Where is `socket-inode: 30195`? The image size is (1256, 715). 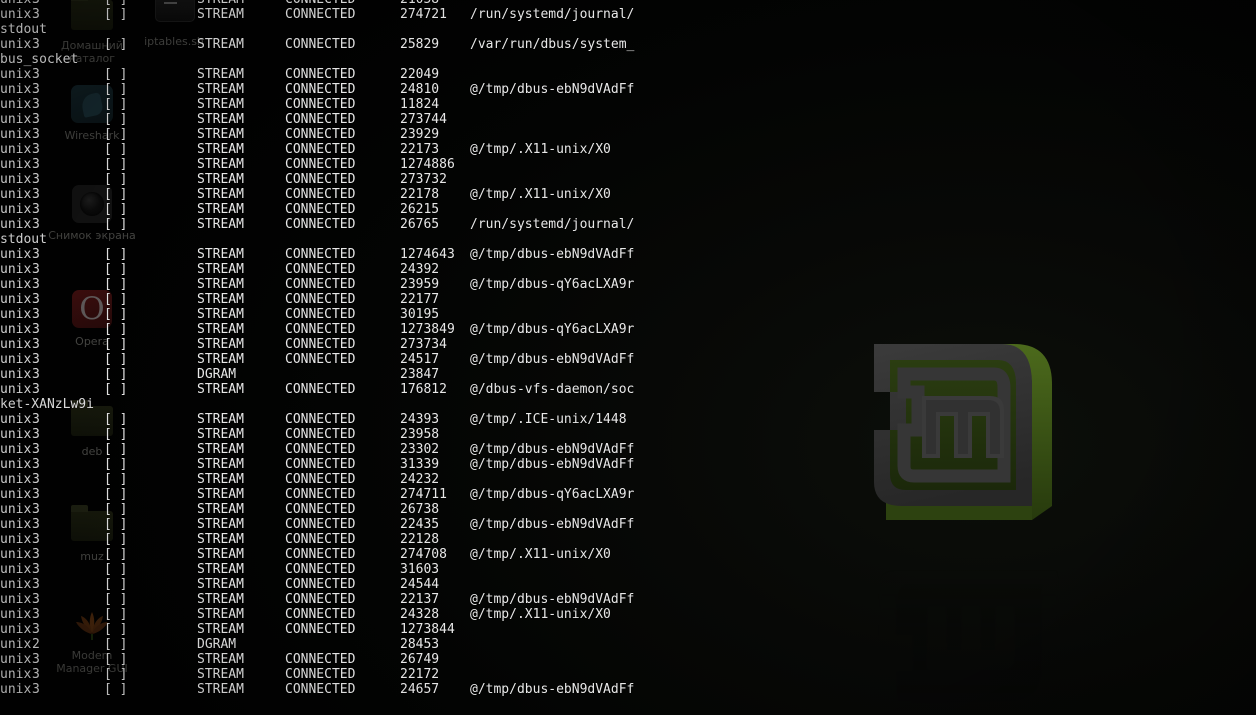
socket-inode: 30195 is located at coordinates (420, 314).